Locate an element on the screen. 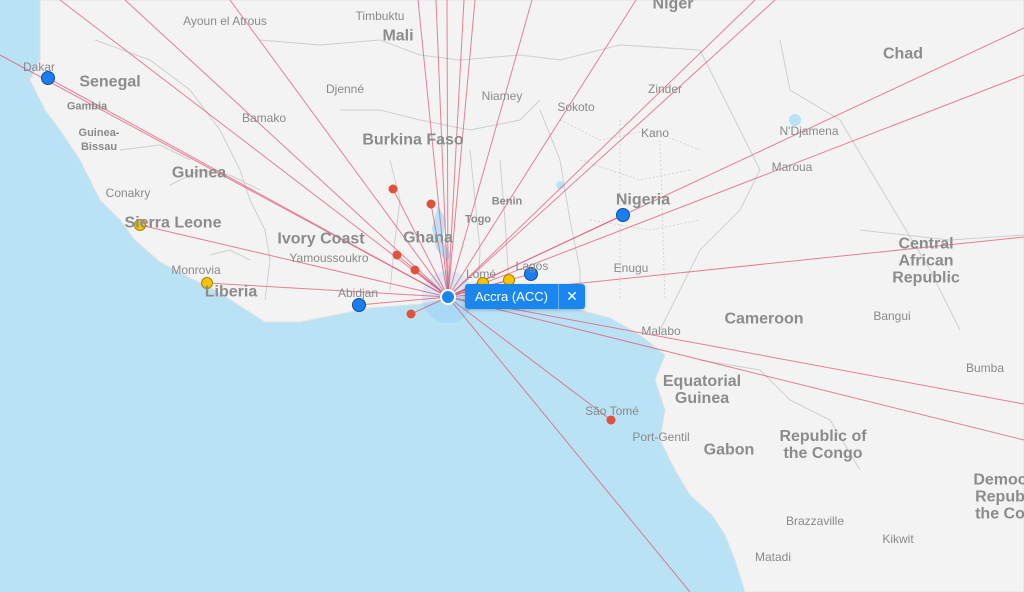 This screenshot has width=1024, height=592. lake-chad is located at coordinates (795, 120).